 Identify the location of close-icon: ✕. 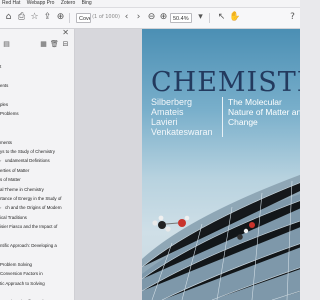
(65, 33).